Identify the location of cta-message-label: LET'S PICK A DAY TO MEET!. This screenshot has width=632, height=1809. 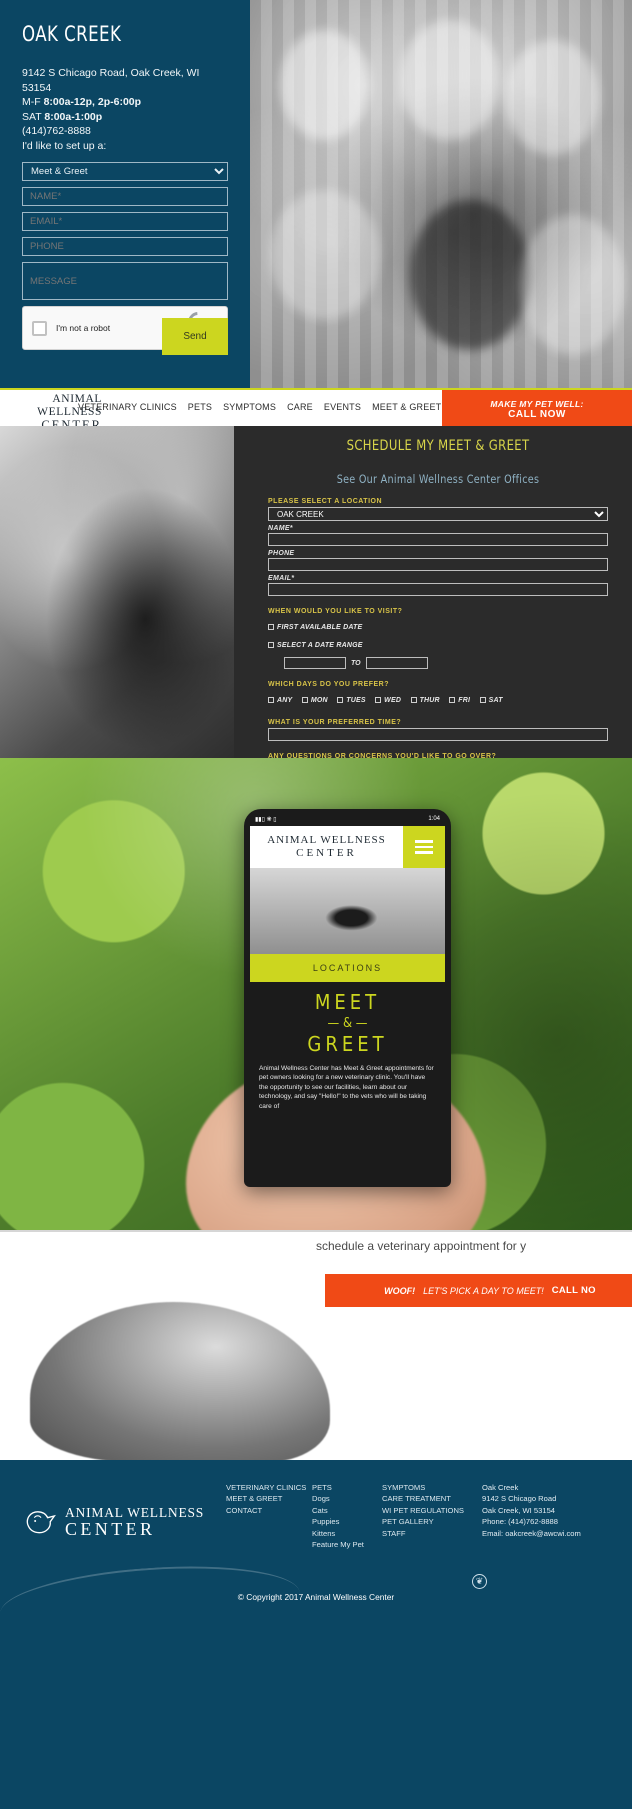
(483, 1290).